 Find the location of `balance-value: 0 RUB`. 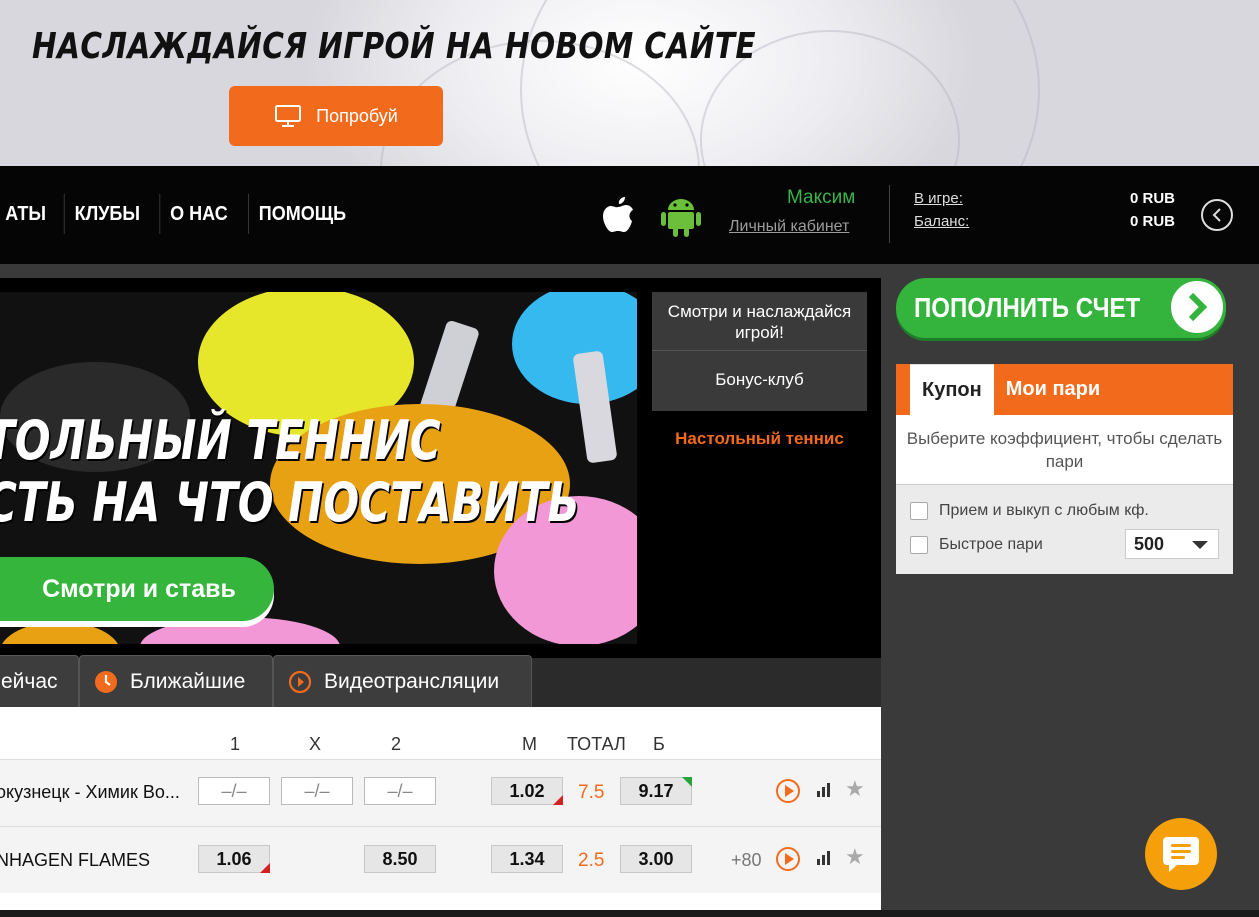

balance-value: 0 RUB is located at coordinates (1152, 221).